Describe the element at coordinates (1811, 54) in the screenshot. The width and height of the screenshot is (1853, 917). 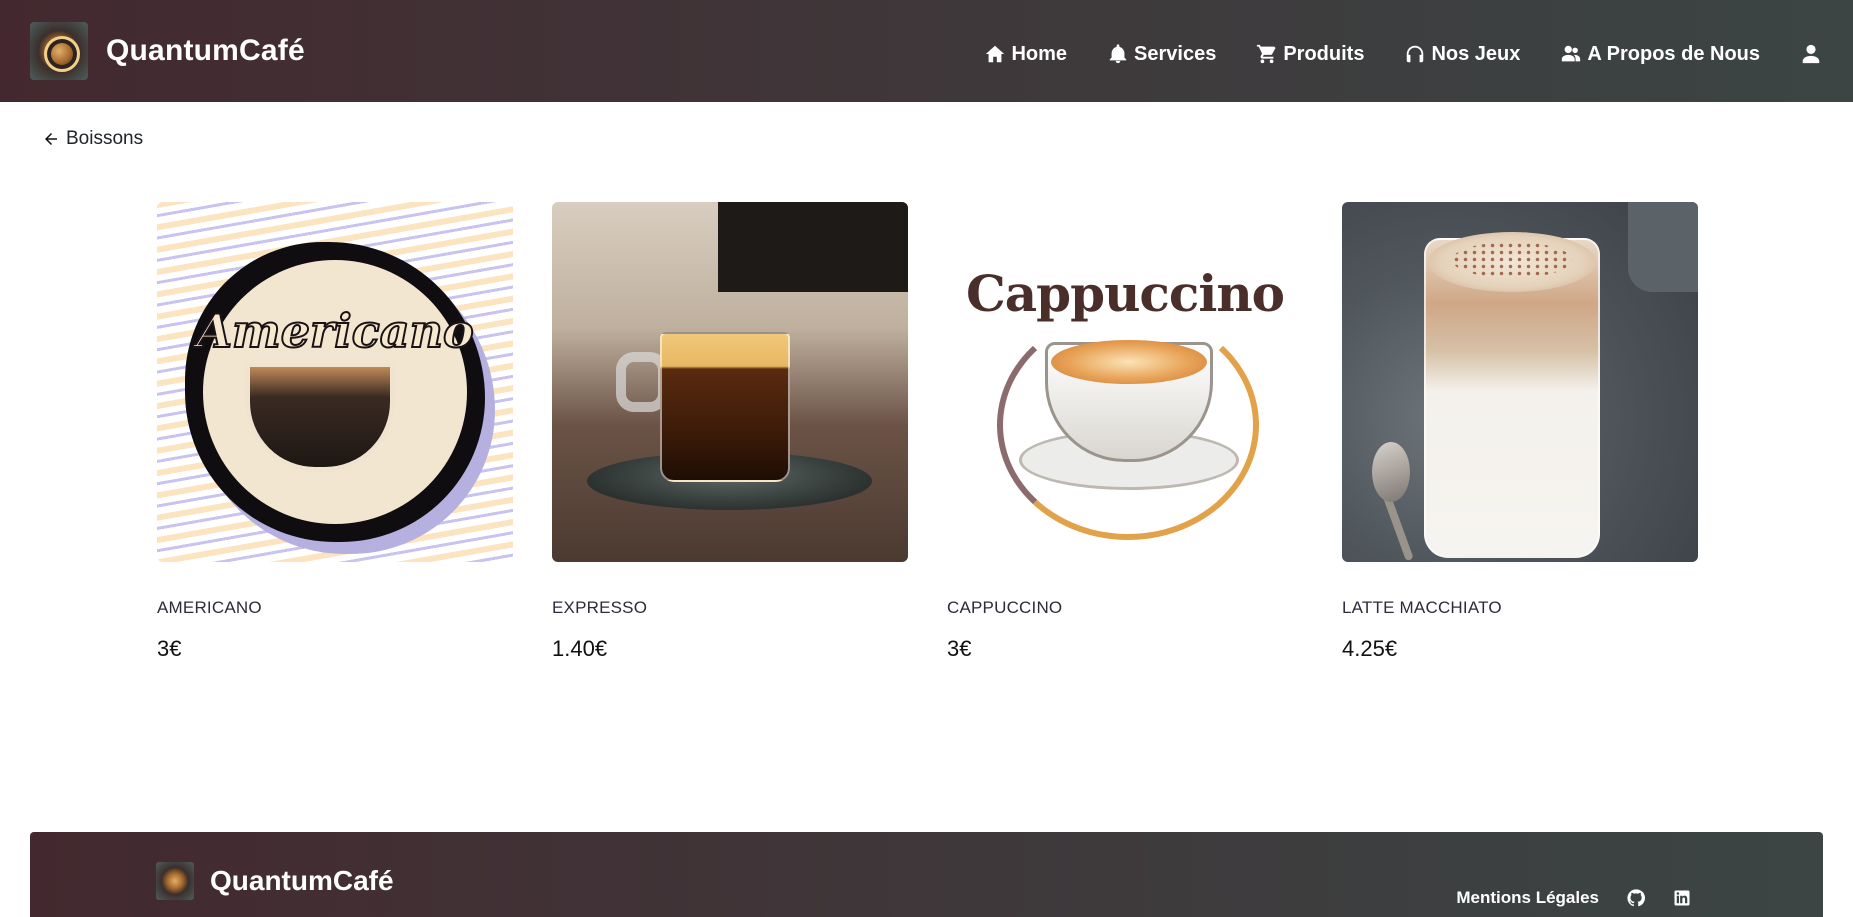
I see `user-icon` at that location.